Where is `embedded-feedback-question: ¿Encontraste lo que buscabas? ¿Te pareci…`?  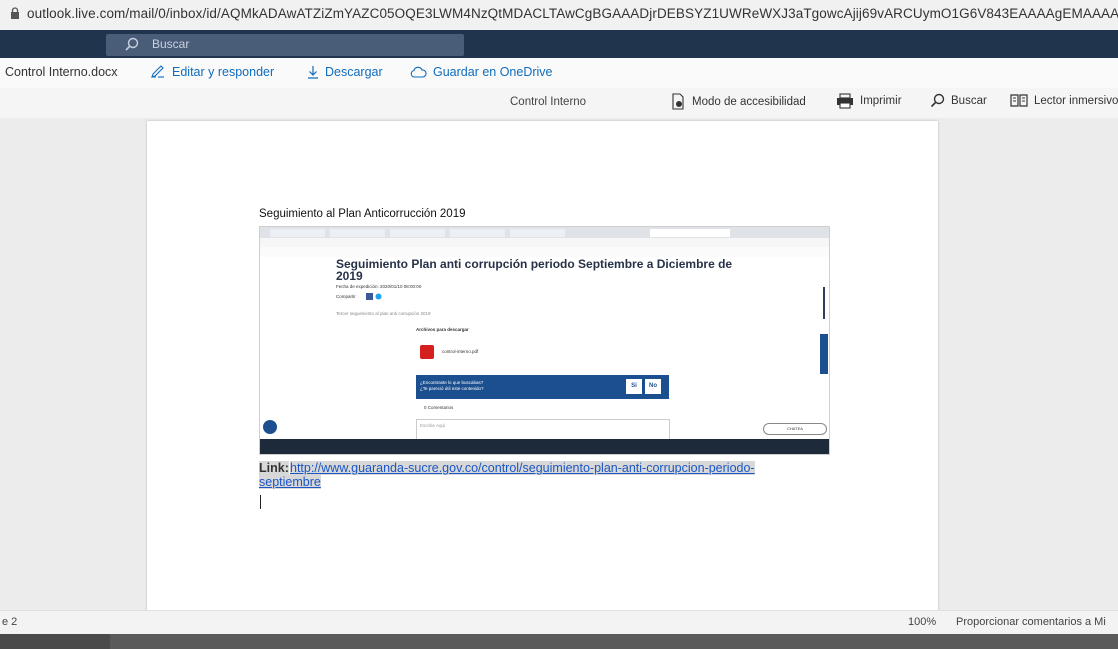 embedded-feedback-question: ¿Encontraste lo que buscabas? ¿Te pareci… is located at coordinates (452, 386).